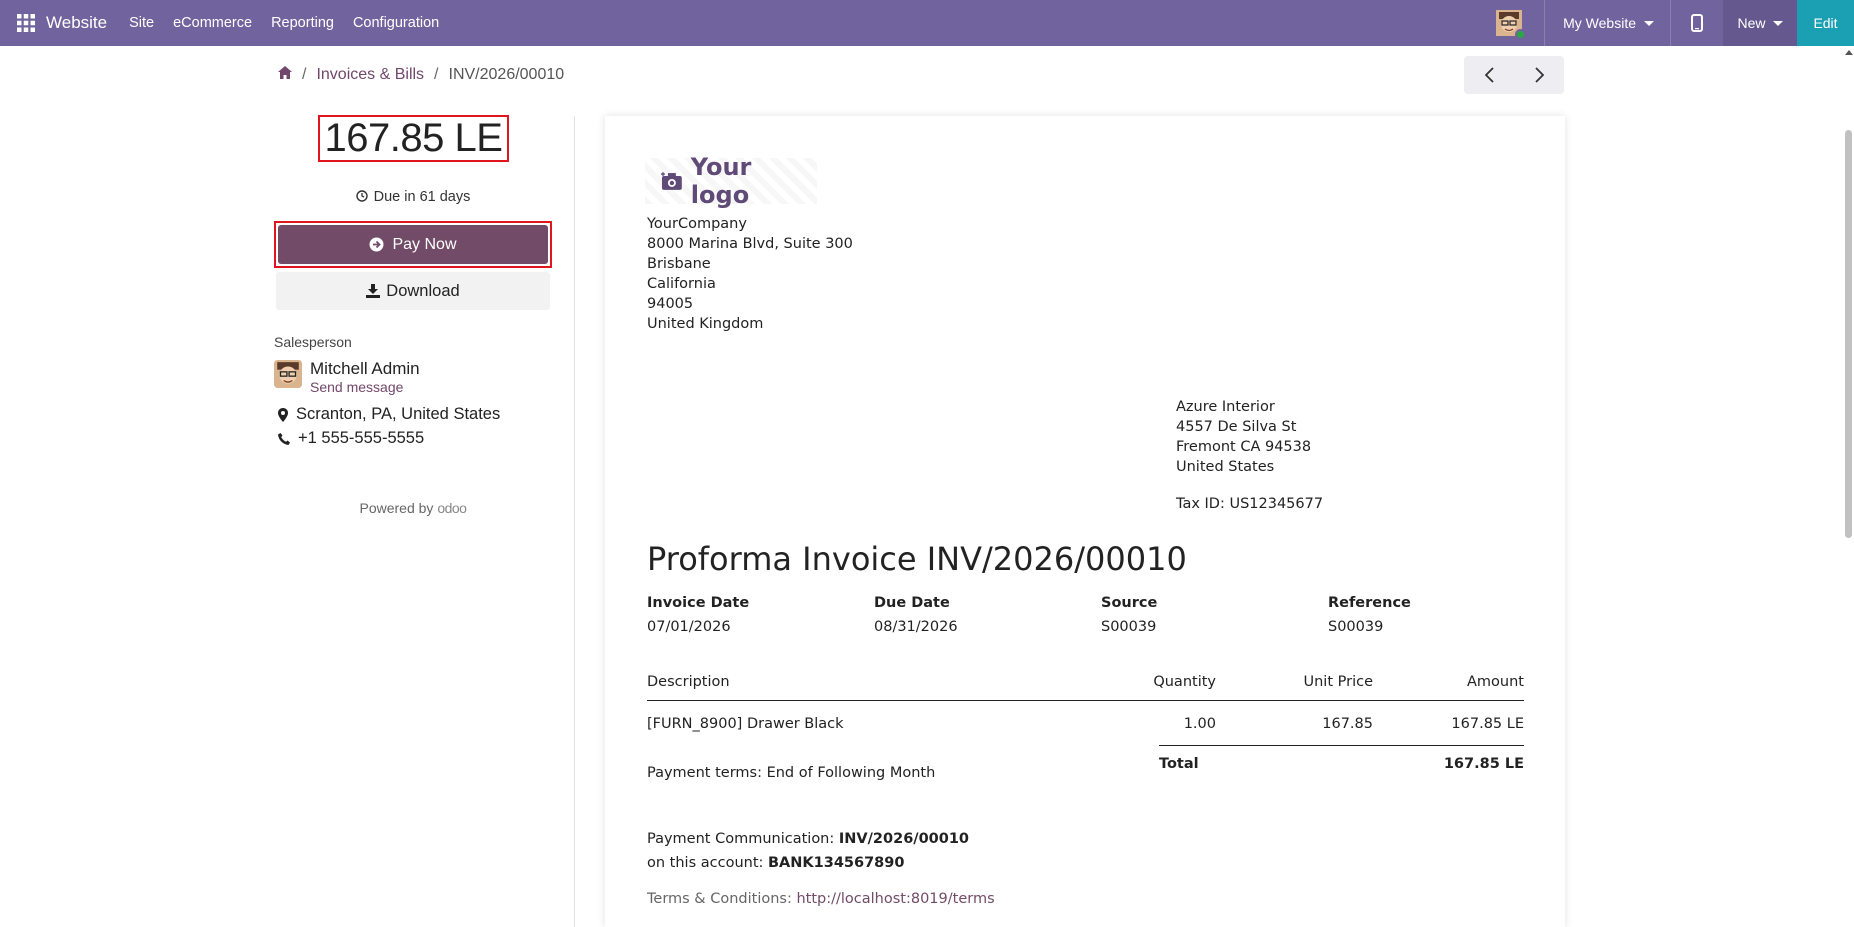 Image resolution: width=1854 pixels, height=927 pixels. Describe the element at coordinates (671, 181) in the screenshot. I see `camera-icon` at that location.